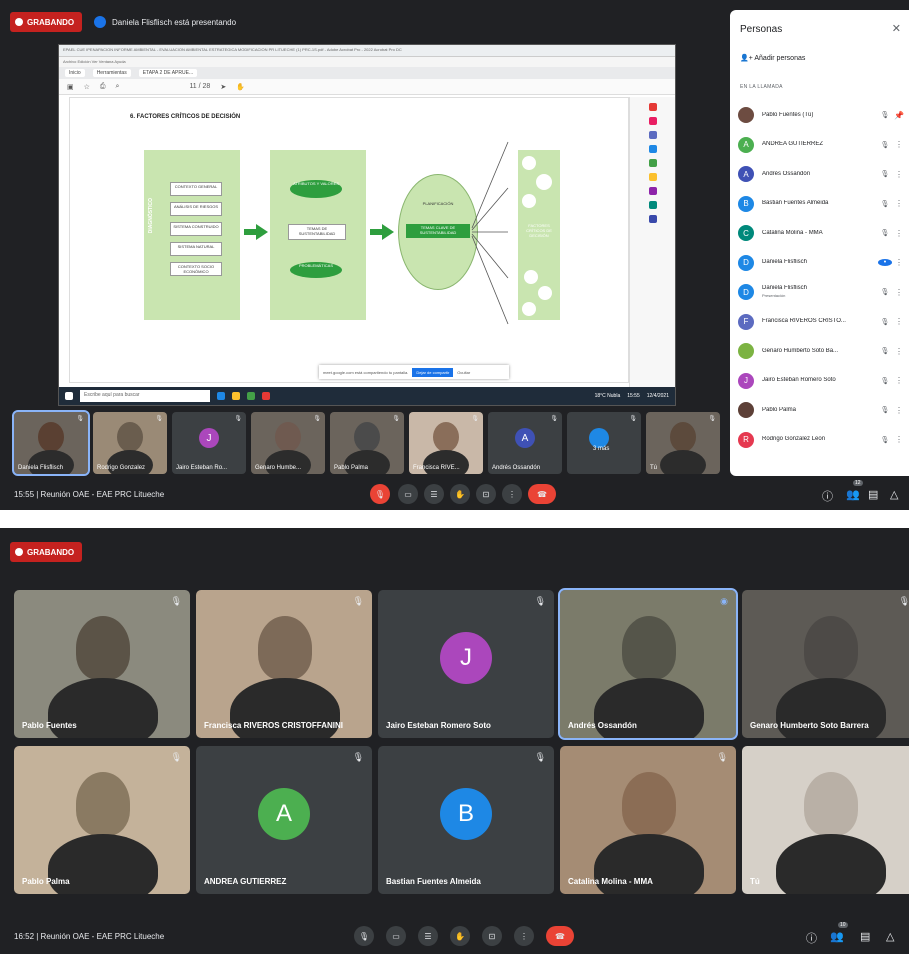  What do you see at coordinates (604, 443) in the screenshot?
I see `participant-thumbnail: 3 más 🎙` at bounding box center [604, 443].